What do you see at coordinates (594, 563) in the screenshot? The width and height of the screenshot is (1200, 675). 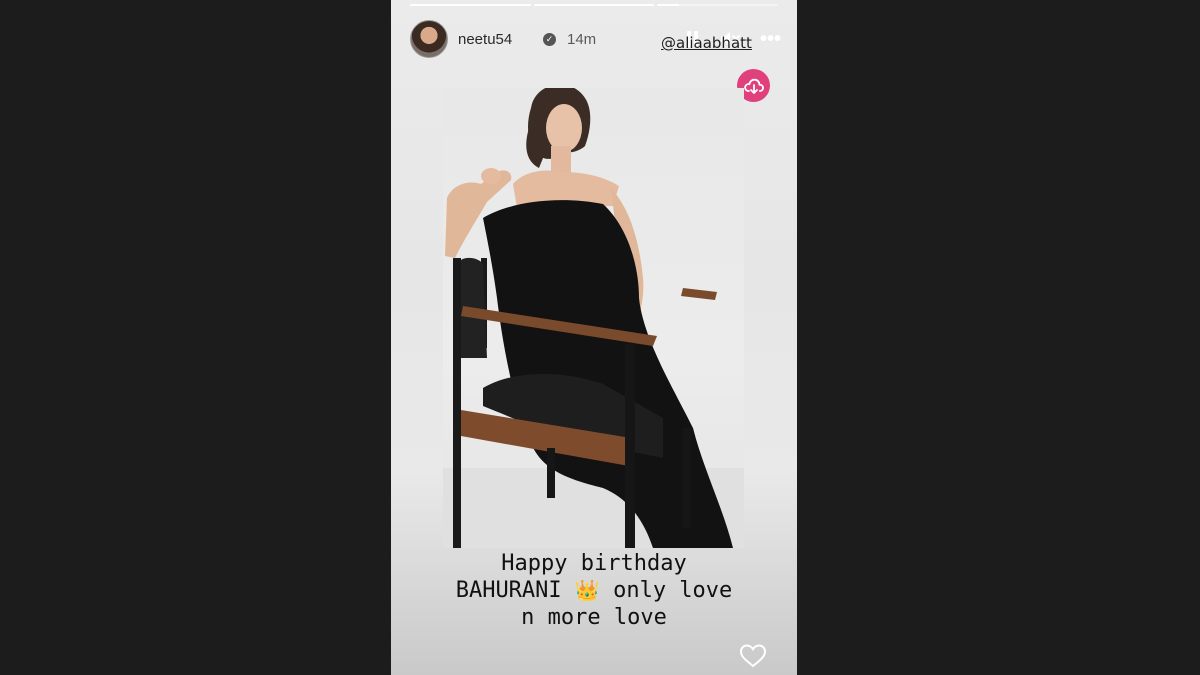 I see `caption-line: Happy birthday` at bounding box center [594, 563].